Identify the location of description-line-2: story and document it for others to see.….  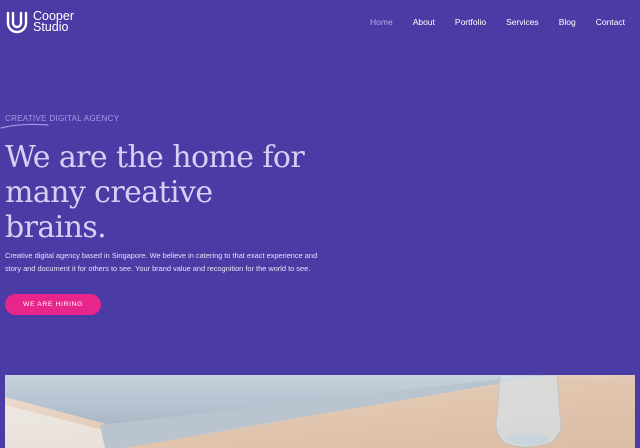
(158, 268).